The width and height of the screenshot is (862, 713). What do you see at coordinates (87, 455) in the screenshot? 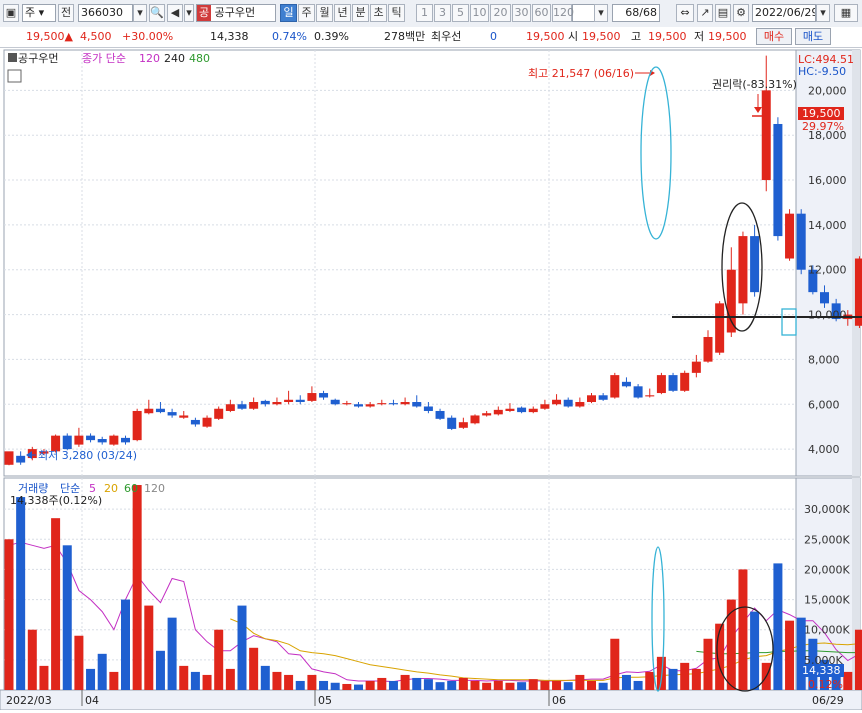
I see `low-annotation: 최저 3,280 (03/24)` at bounding box center [87, 455].